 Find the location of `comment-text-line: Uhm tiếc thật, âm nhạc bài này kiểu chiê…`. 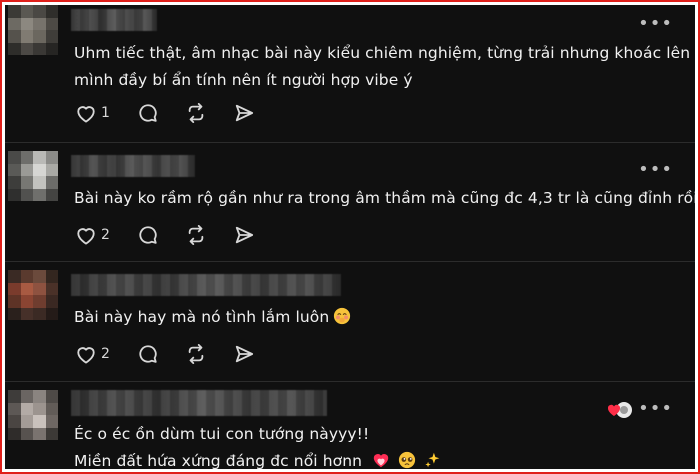

comment-text-line: Uhm tiếc thật, âm nhạc bài này kiểu chiê… is located at coordinates (382, 53).